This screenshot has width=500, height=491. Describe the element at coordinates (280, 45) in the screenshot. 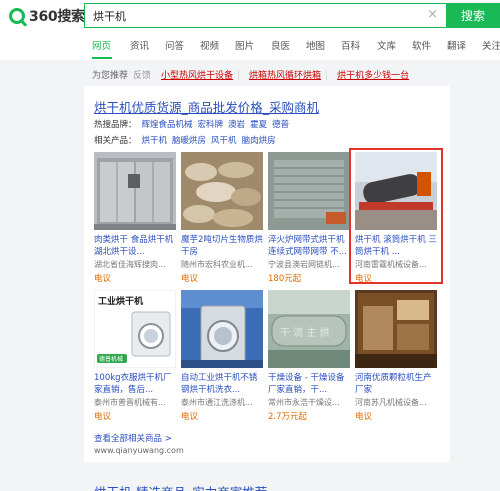

I see `tab-doctor: 良医` at that location.